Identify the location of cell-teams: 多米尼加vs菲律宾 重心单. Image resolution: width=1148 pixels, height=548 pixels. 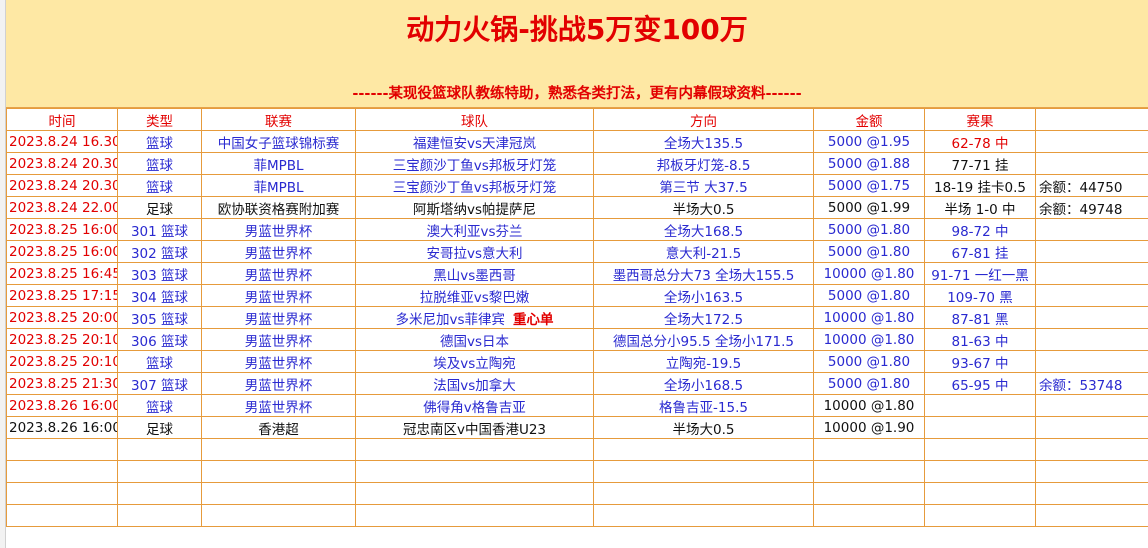
(474, 317).